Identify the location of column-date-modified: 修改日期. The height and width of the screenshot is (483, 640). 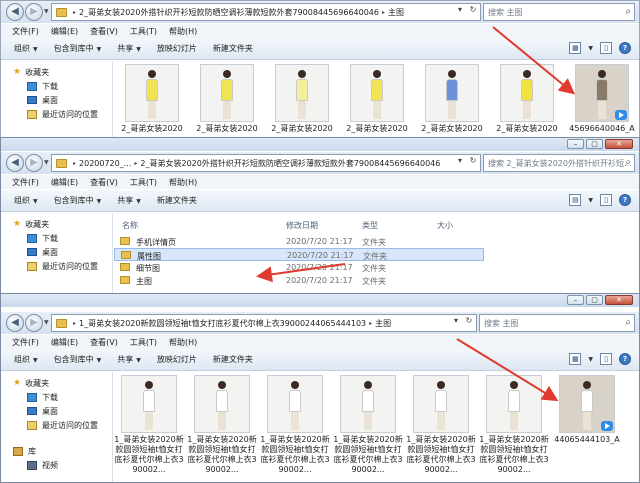
(302, 225).